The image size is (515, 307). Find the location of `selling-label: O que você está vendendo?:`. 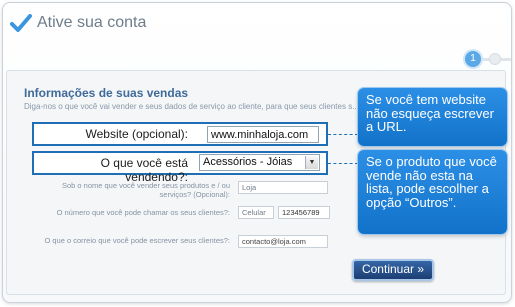

selling-label: O que você está vendendo?: is located at coordinates (144, 170).